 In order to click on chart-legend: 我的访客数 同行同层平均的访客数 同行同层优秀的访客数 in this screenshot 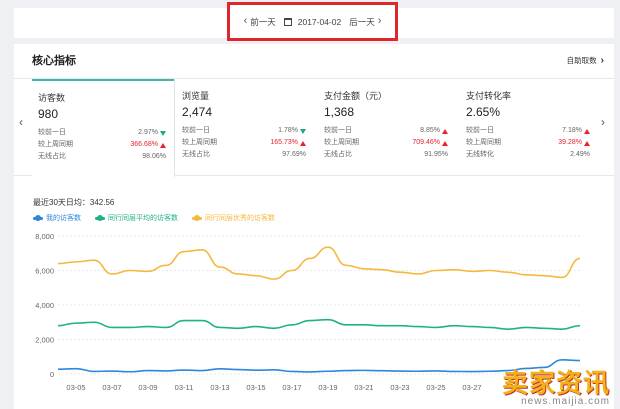, I will do `click(154, 218)`.